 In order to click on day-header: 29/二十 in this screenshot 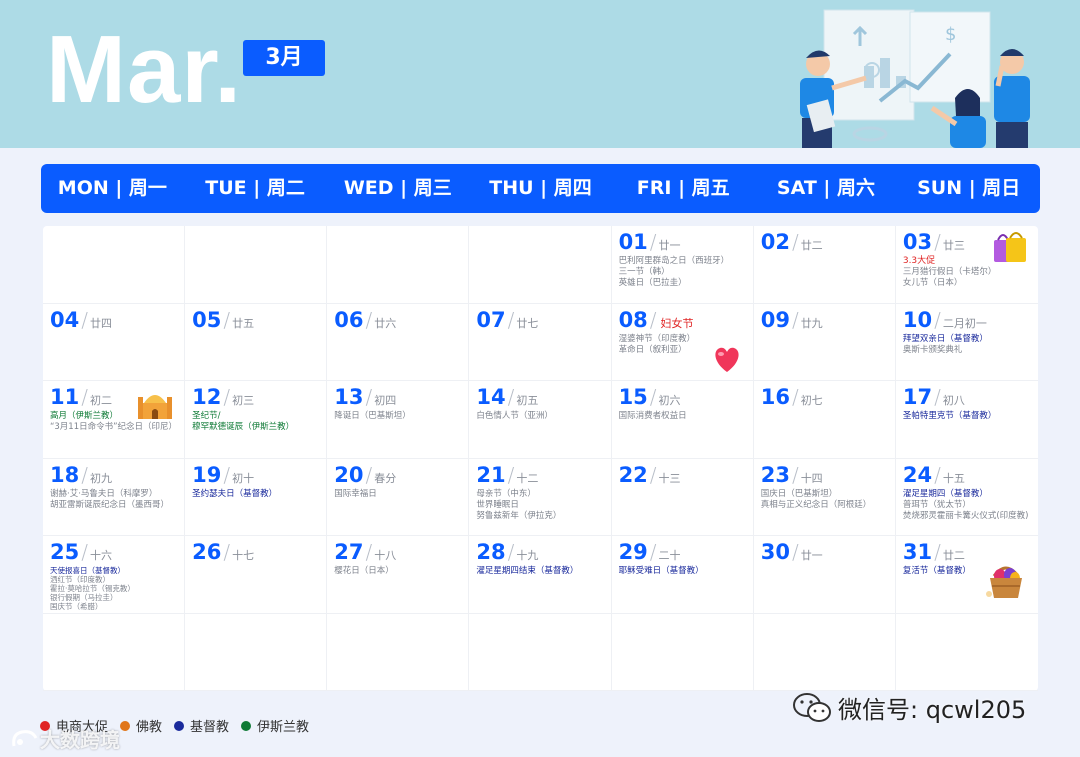, I will do `click(683, 553)`.